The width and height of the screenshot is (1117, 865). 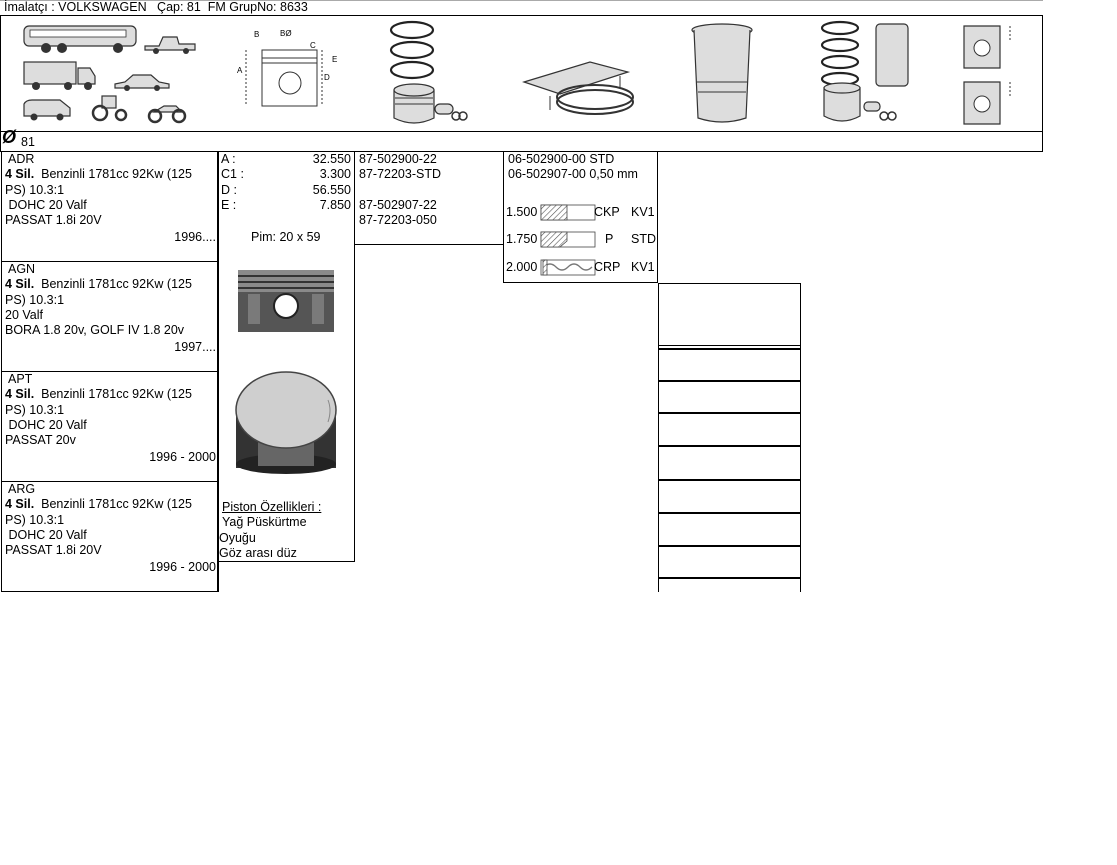 I want to click on cylinder-liner-icon, so click(x=722, y=73).